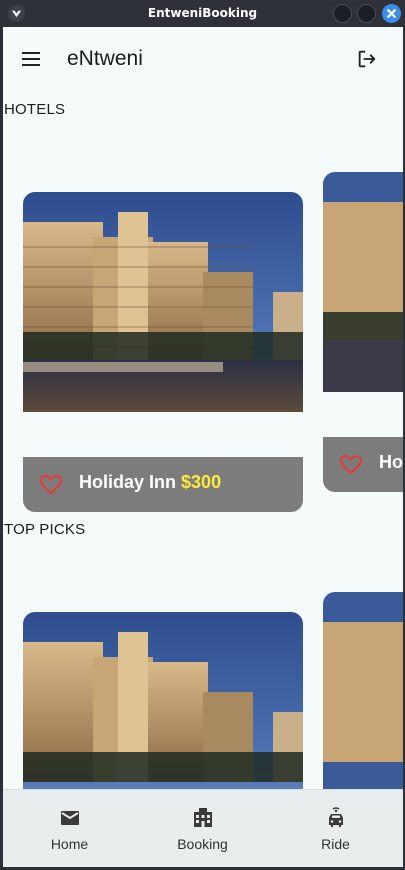 Image resolution: width=405 pixels, height=870 pixels. I want to click on hotel-caption: Holiday Inn $300, so click(163, 484).